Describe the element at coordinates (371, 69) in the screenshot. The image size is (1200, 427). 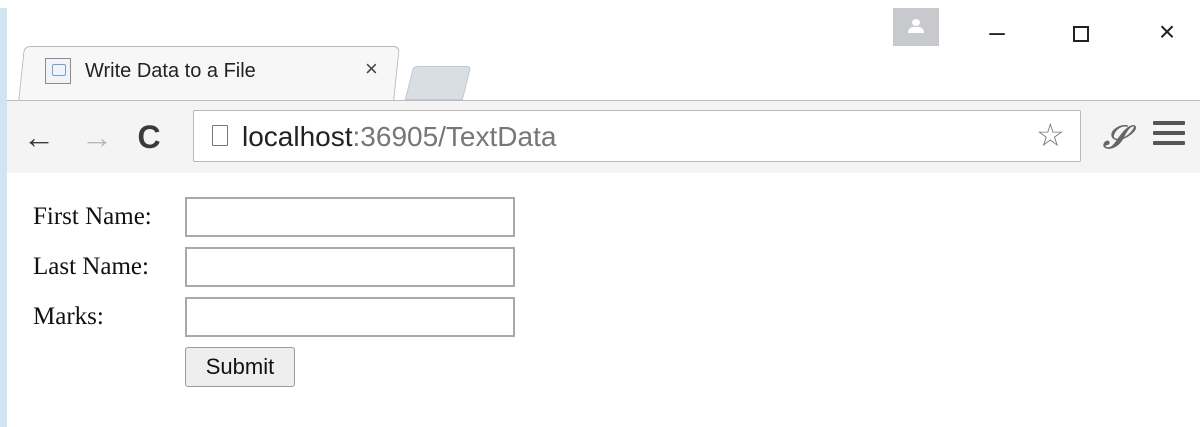
I see `tab-close-icon: ×` at that location.